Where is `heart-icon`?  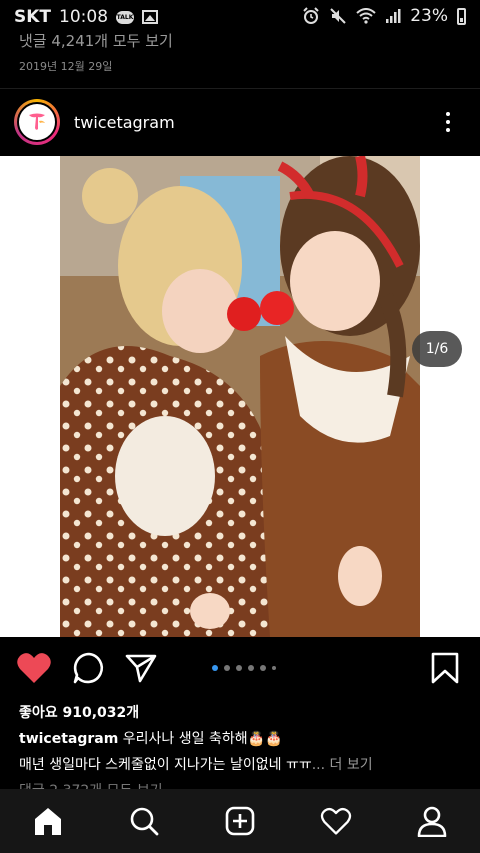
heart-icon is located at coordinates (336, 821).